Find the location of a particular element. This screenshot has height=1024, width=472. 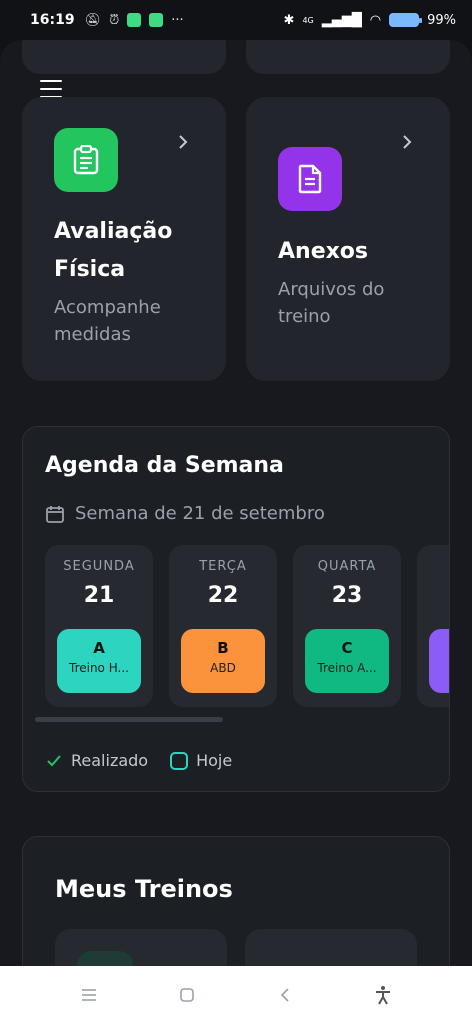

tile-anexos: Anexos Arquivos do treino is located at coordinates (348, 239).